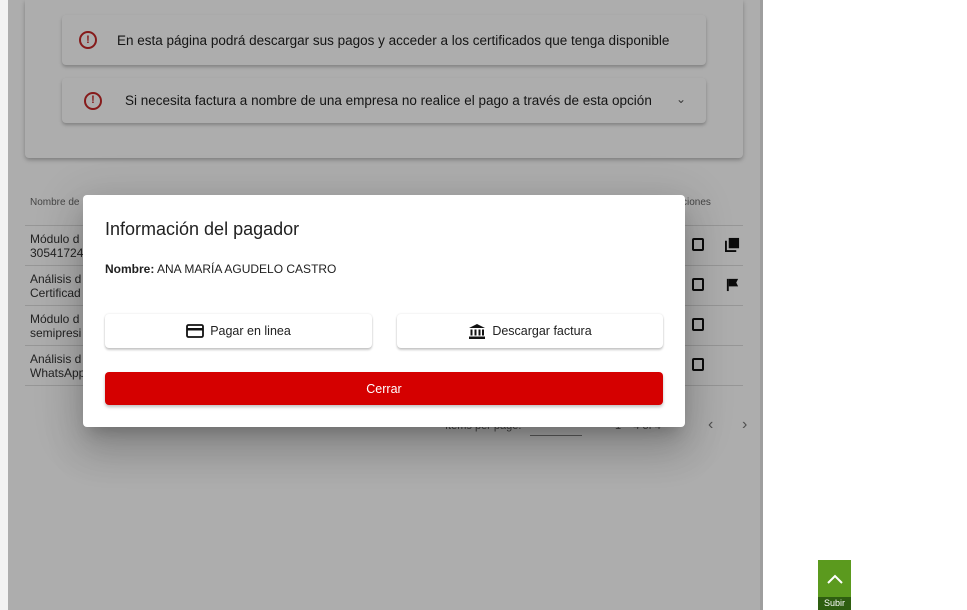 Image resolution: width=967 pixels, height=610 pixels. I want to click on bank-icon, so click(477, 331).